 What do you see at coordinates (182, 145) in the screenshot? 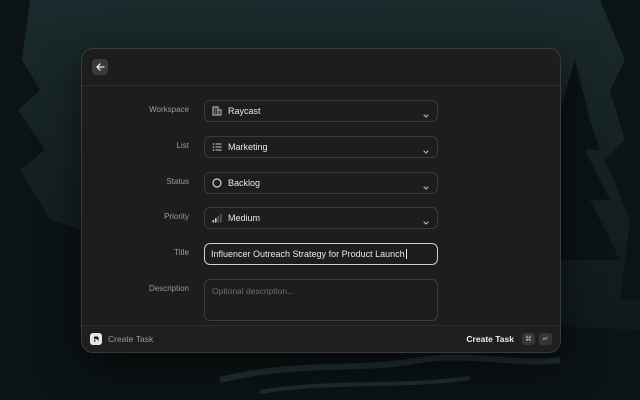
I see `list-label: List` at bounding box center [182, 145].